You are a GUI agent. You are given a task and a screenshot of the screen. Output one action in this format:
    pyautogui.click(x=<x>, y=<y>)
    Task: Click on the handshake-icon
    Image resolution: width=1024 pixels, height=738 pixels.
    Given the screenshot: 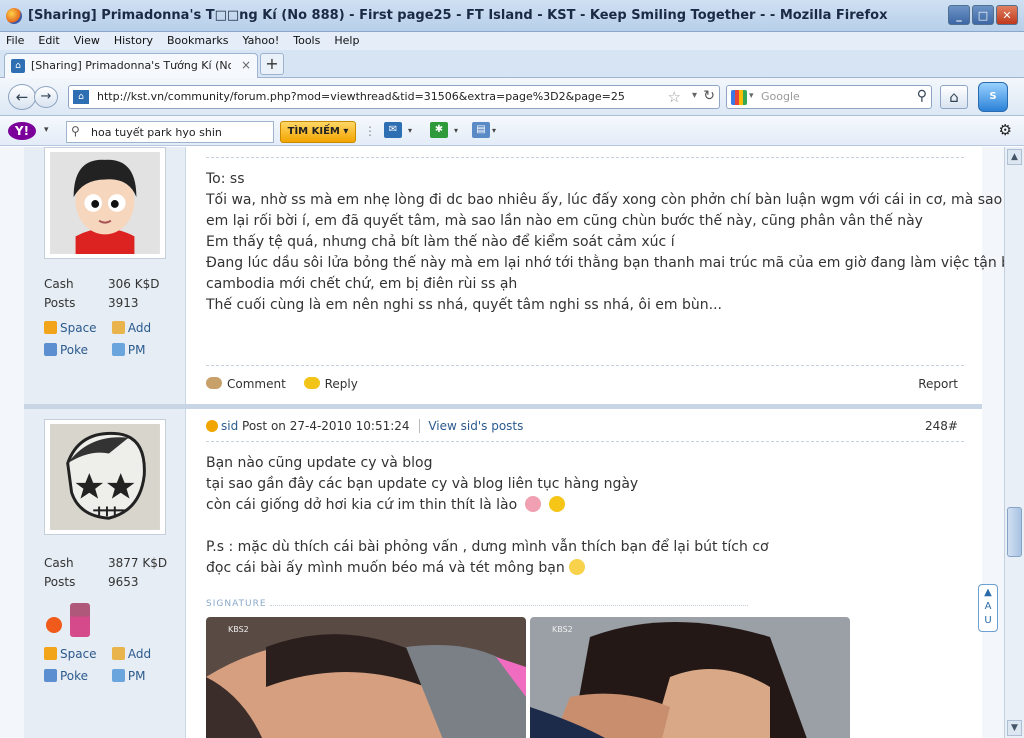 What is the action you would take?
    pyautogui.click(x=118, y=327)
    